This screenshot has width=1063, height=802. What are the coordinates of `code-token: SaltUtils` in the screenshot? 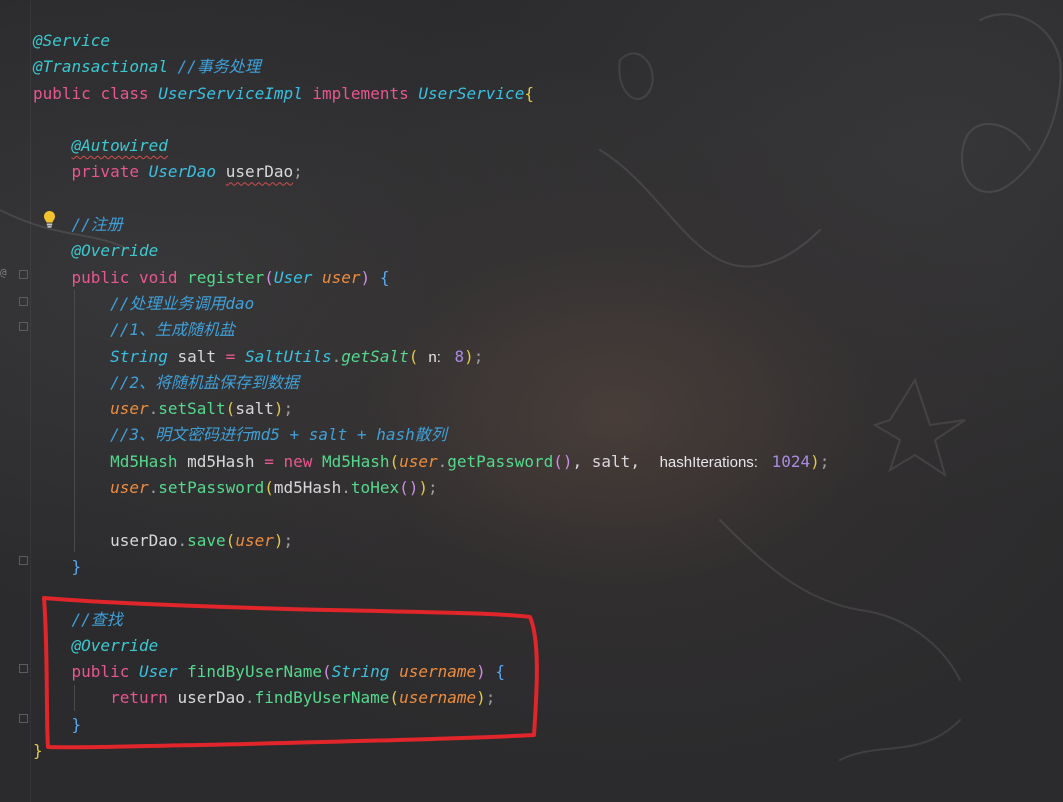 It's located at (288, 356).